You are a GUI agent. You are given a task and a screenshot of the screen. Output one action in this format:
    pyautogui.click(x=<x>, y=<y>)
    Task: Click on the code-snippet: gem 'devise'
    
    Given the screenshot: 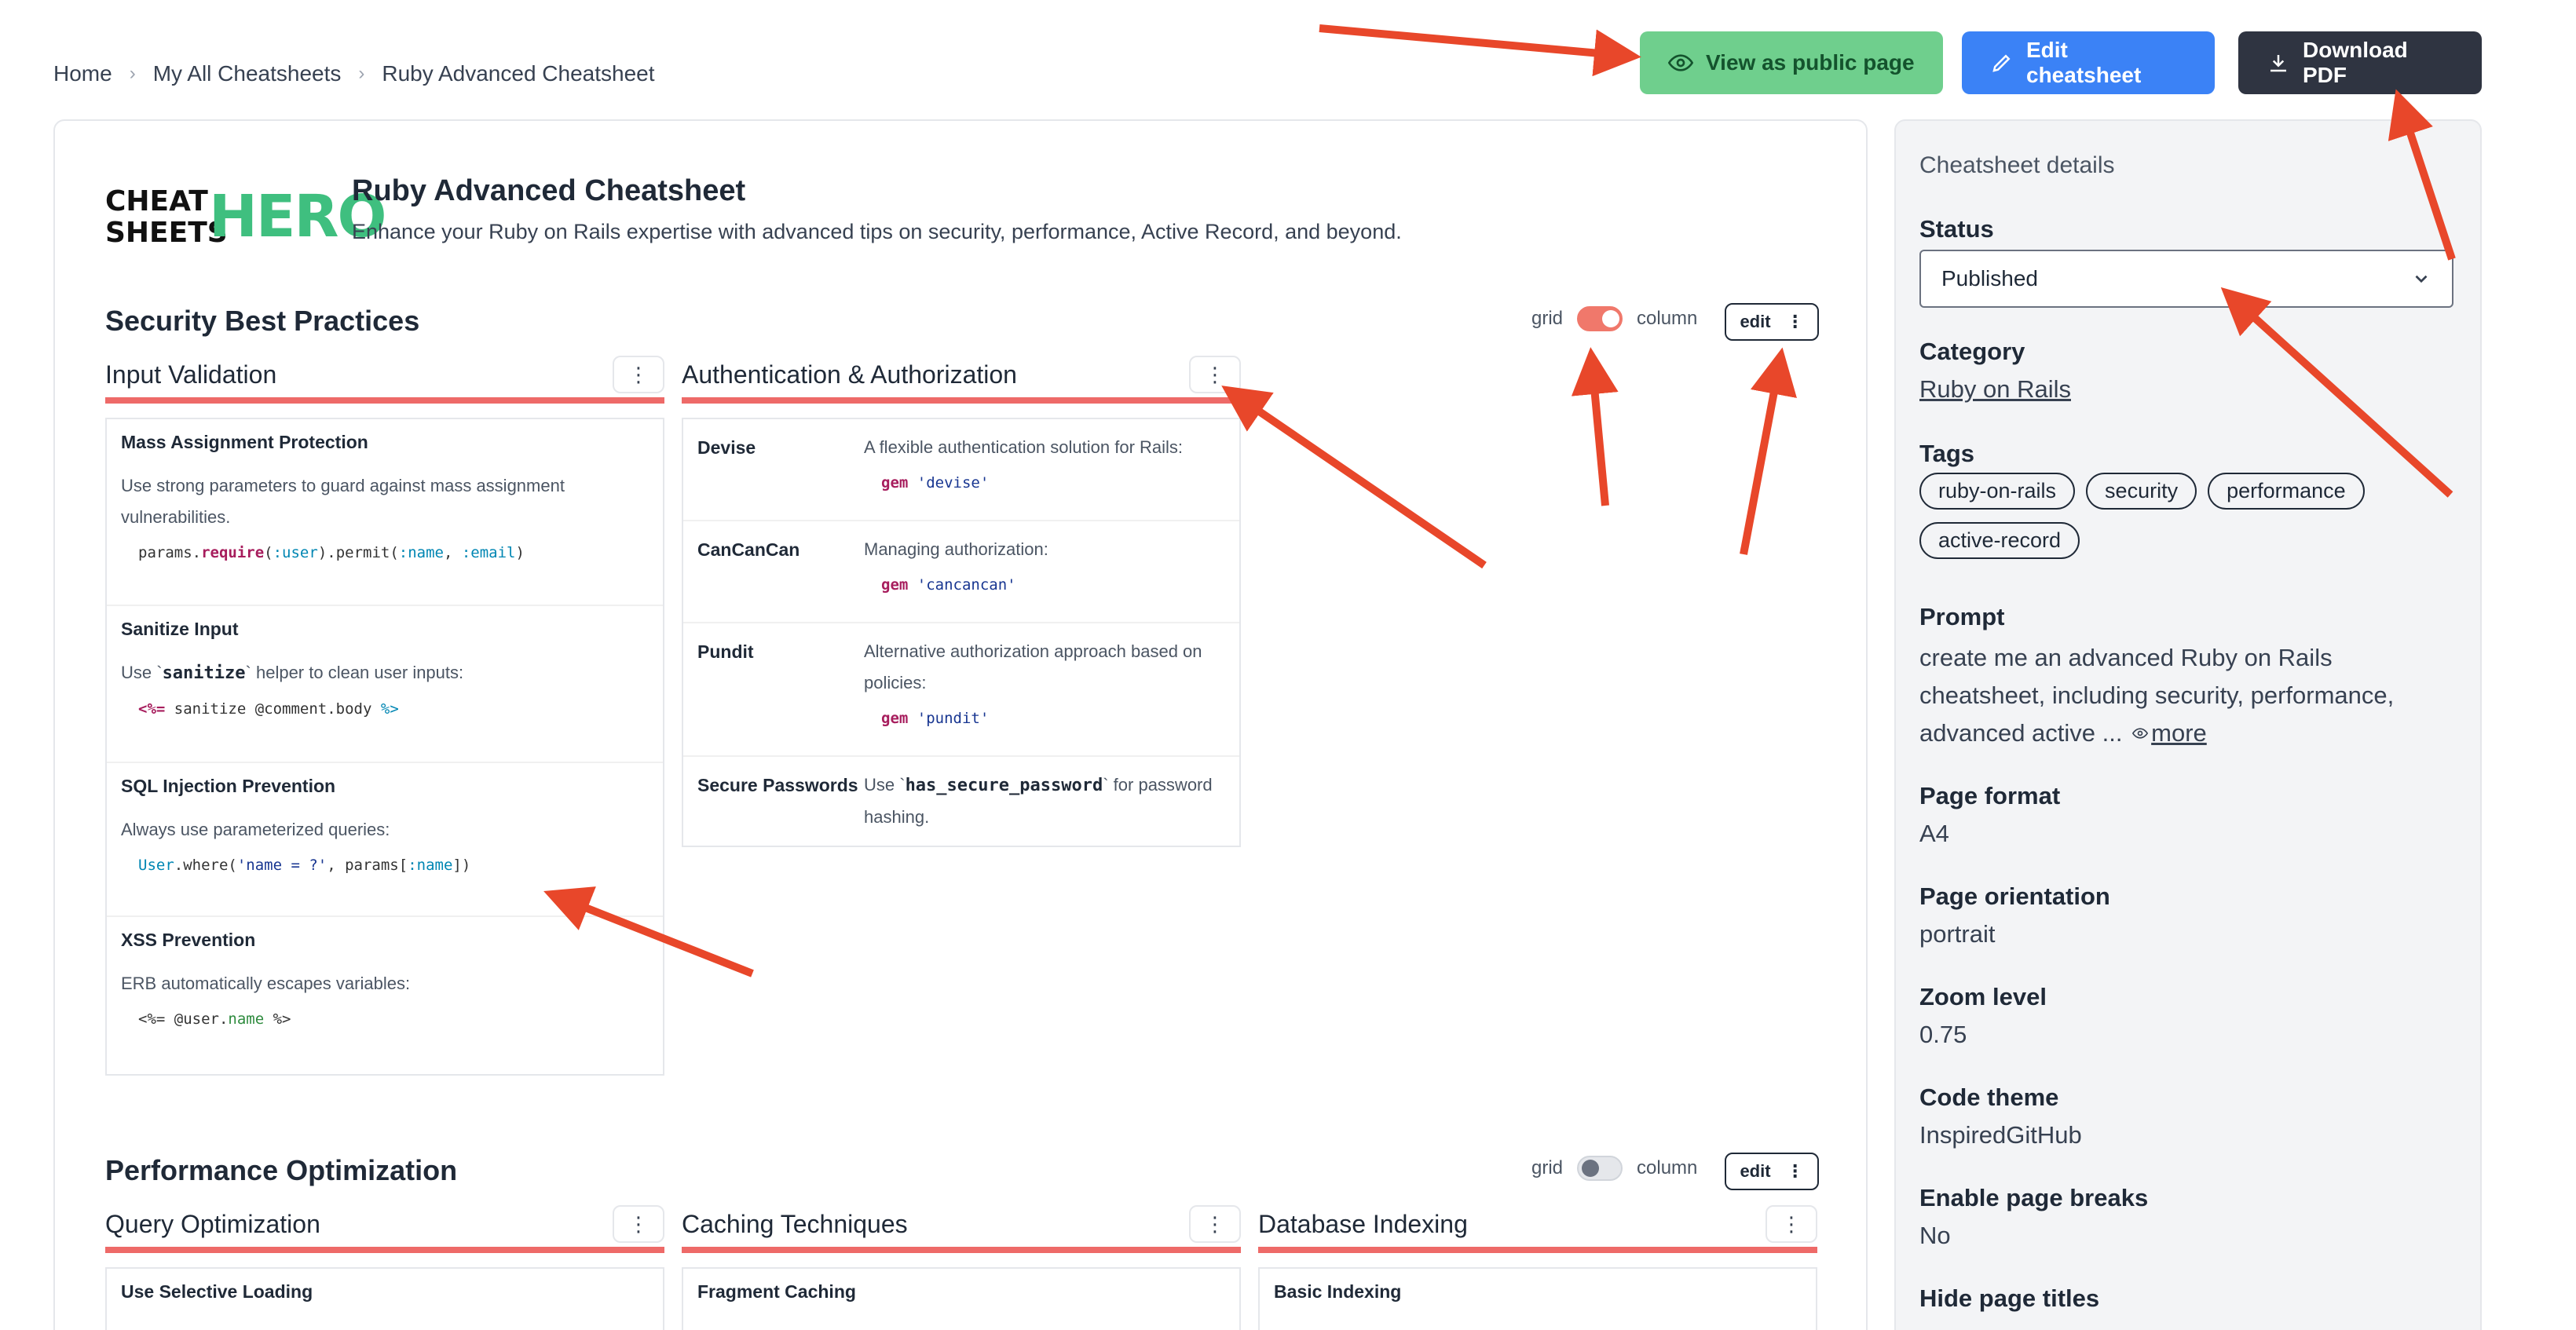 What is the action you would take?
    pyautogui.click(x=936, y=483)
    